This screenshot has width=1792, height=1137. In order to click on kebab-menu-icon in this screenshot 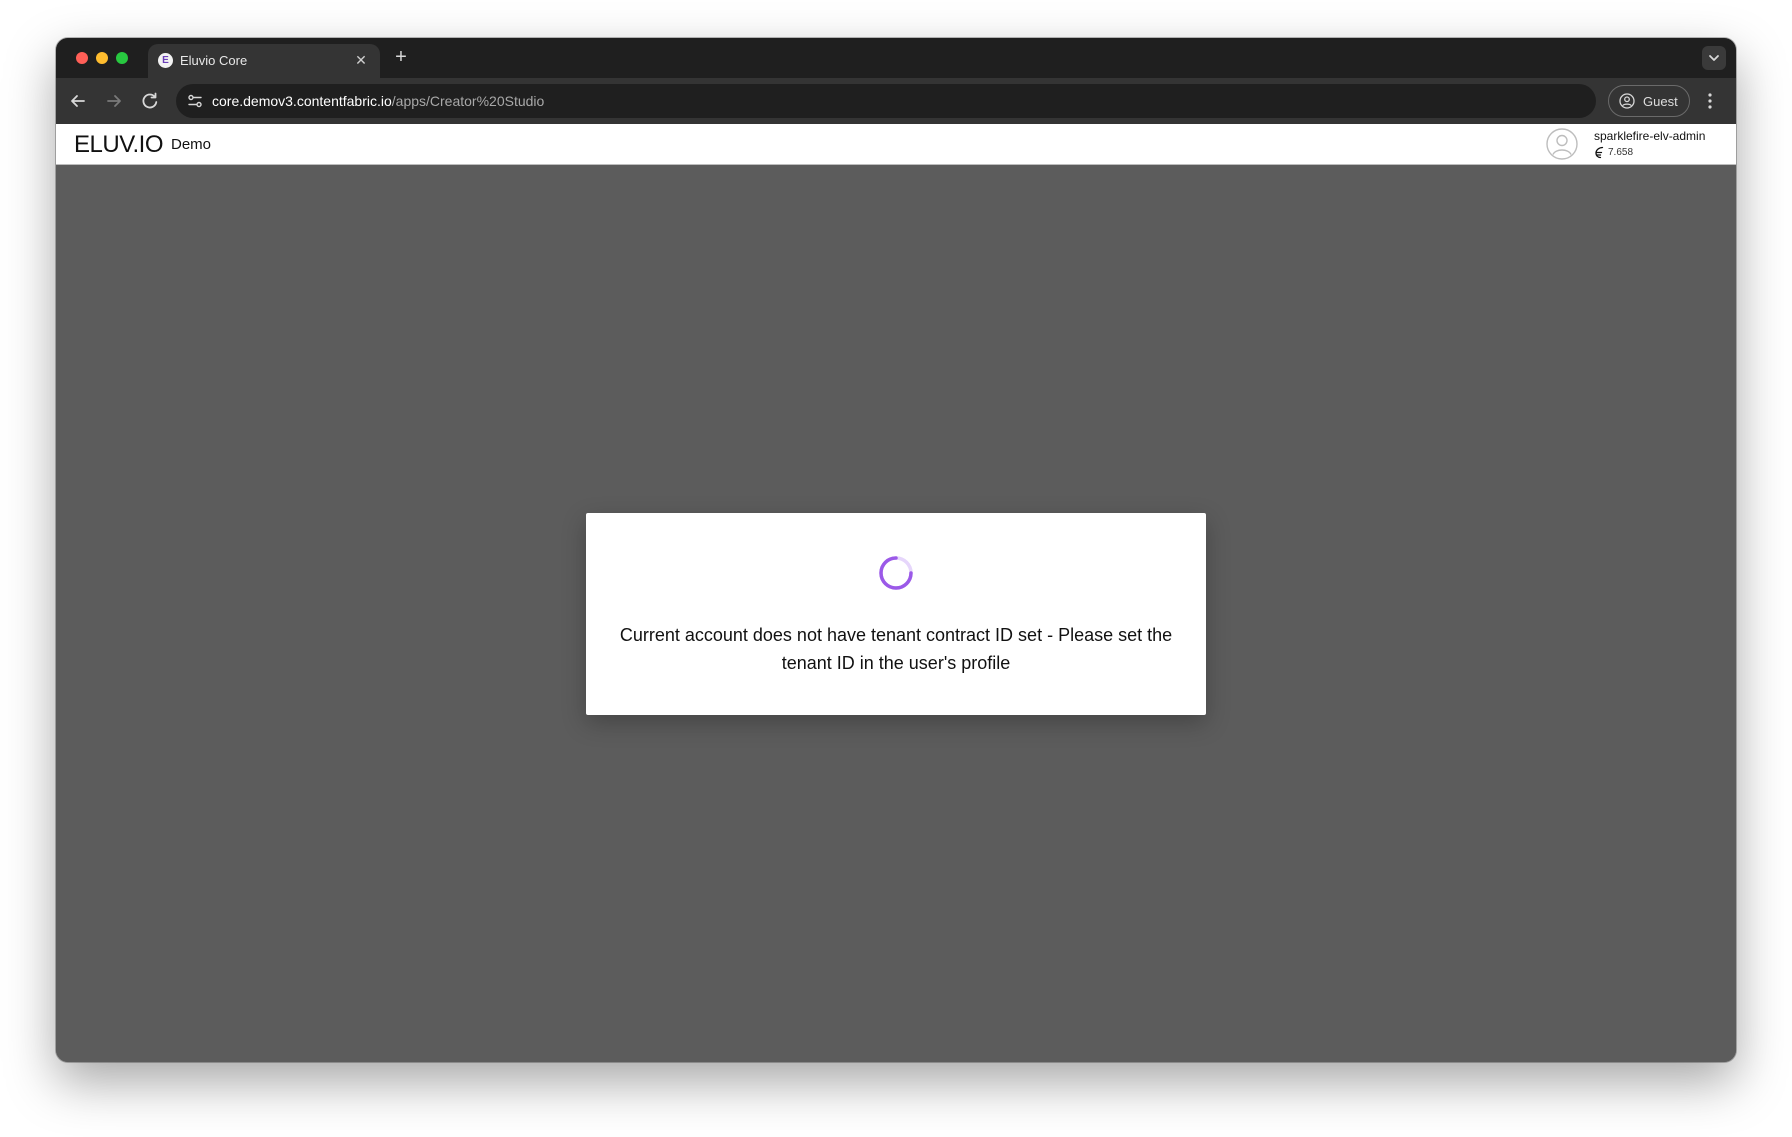, I will do `click(1710, 101)`.